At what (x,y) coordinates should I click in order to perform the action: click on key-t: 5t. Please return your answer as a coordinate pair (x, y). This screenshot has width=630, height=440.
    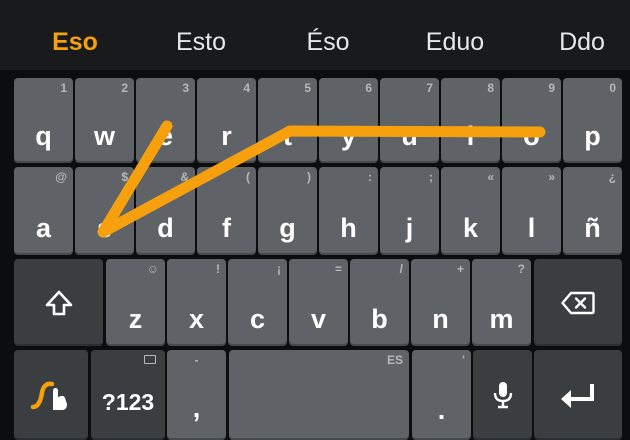
    Looking at the image, I should click on (287, 120).